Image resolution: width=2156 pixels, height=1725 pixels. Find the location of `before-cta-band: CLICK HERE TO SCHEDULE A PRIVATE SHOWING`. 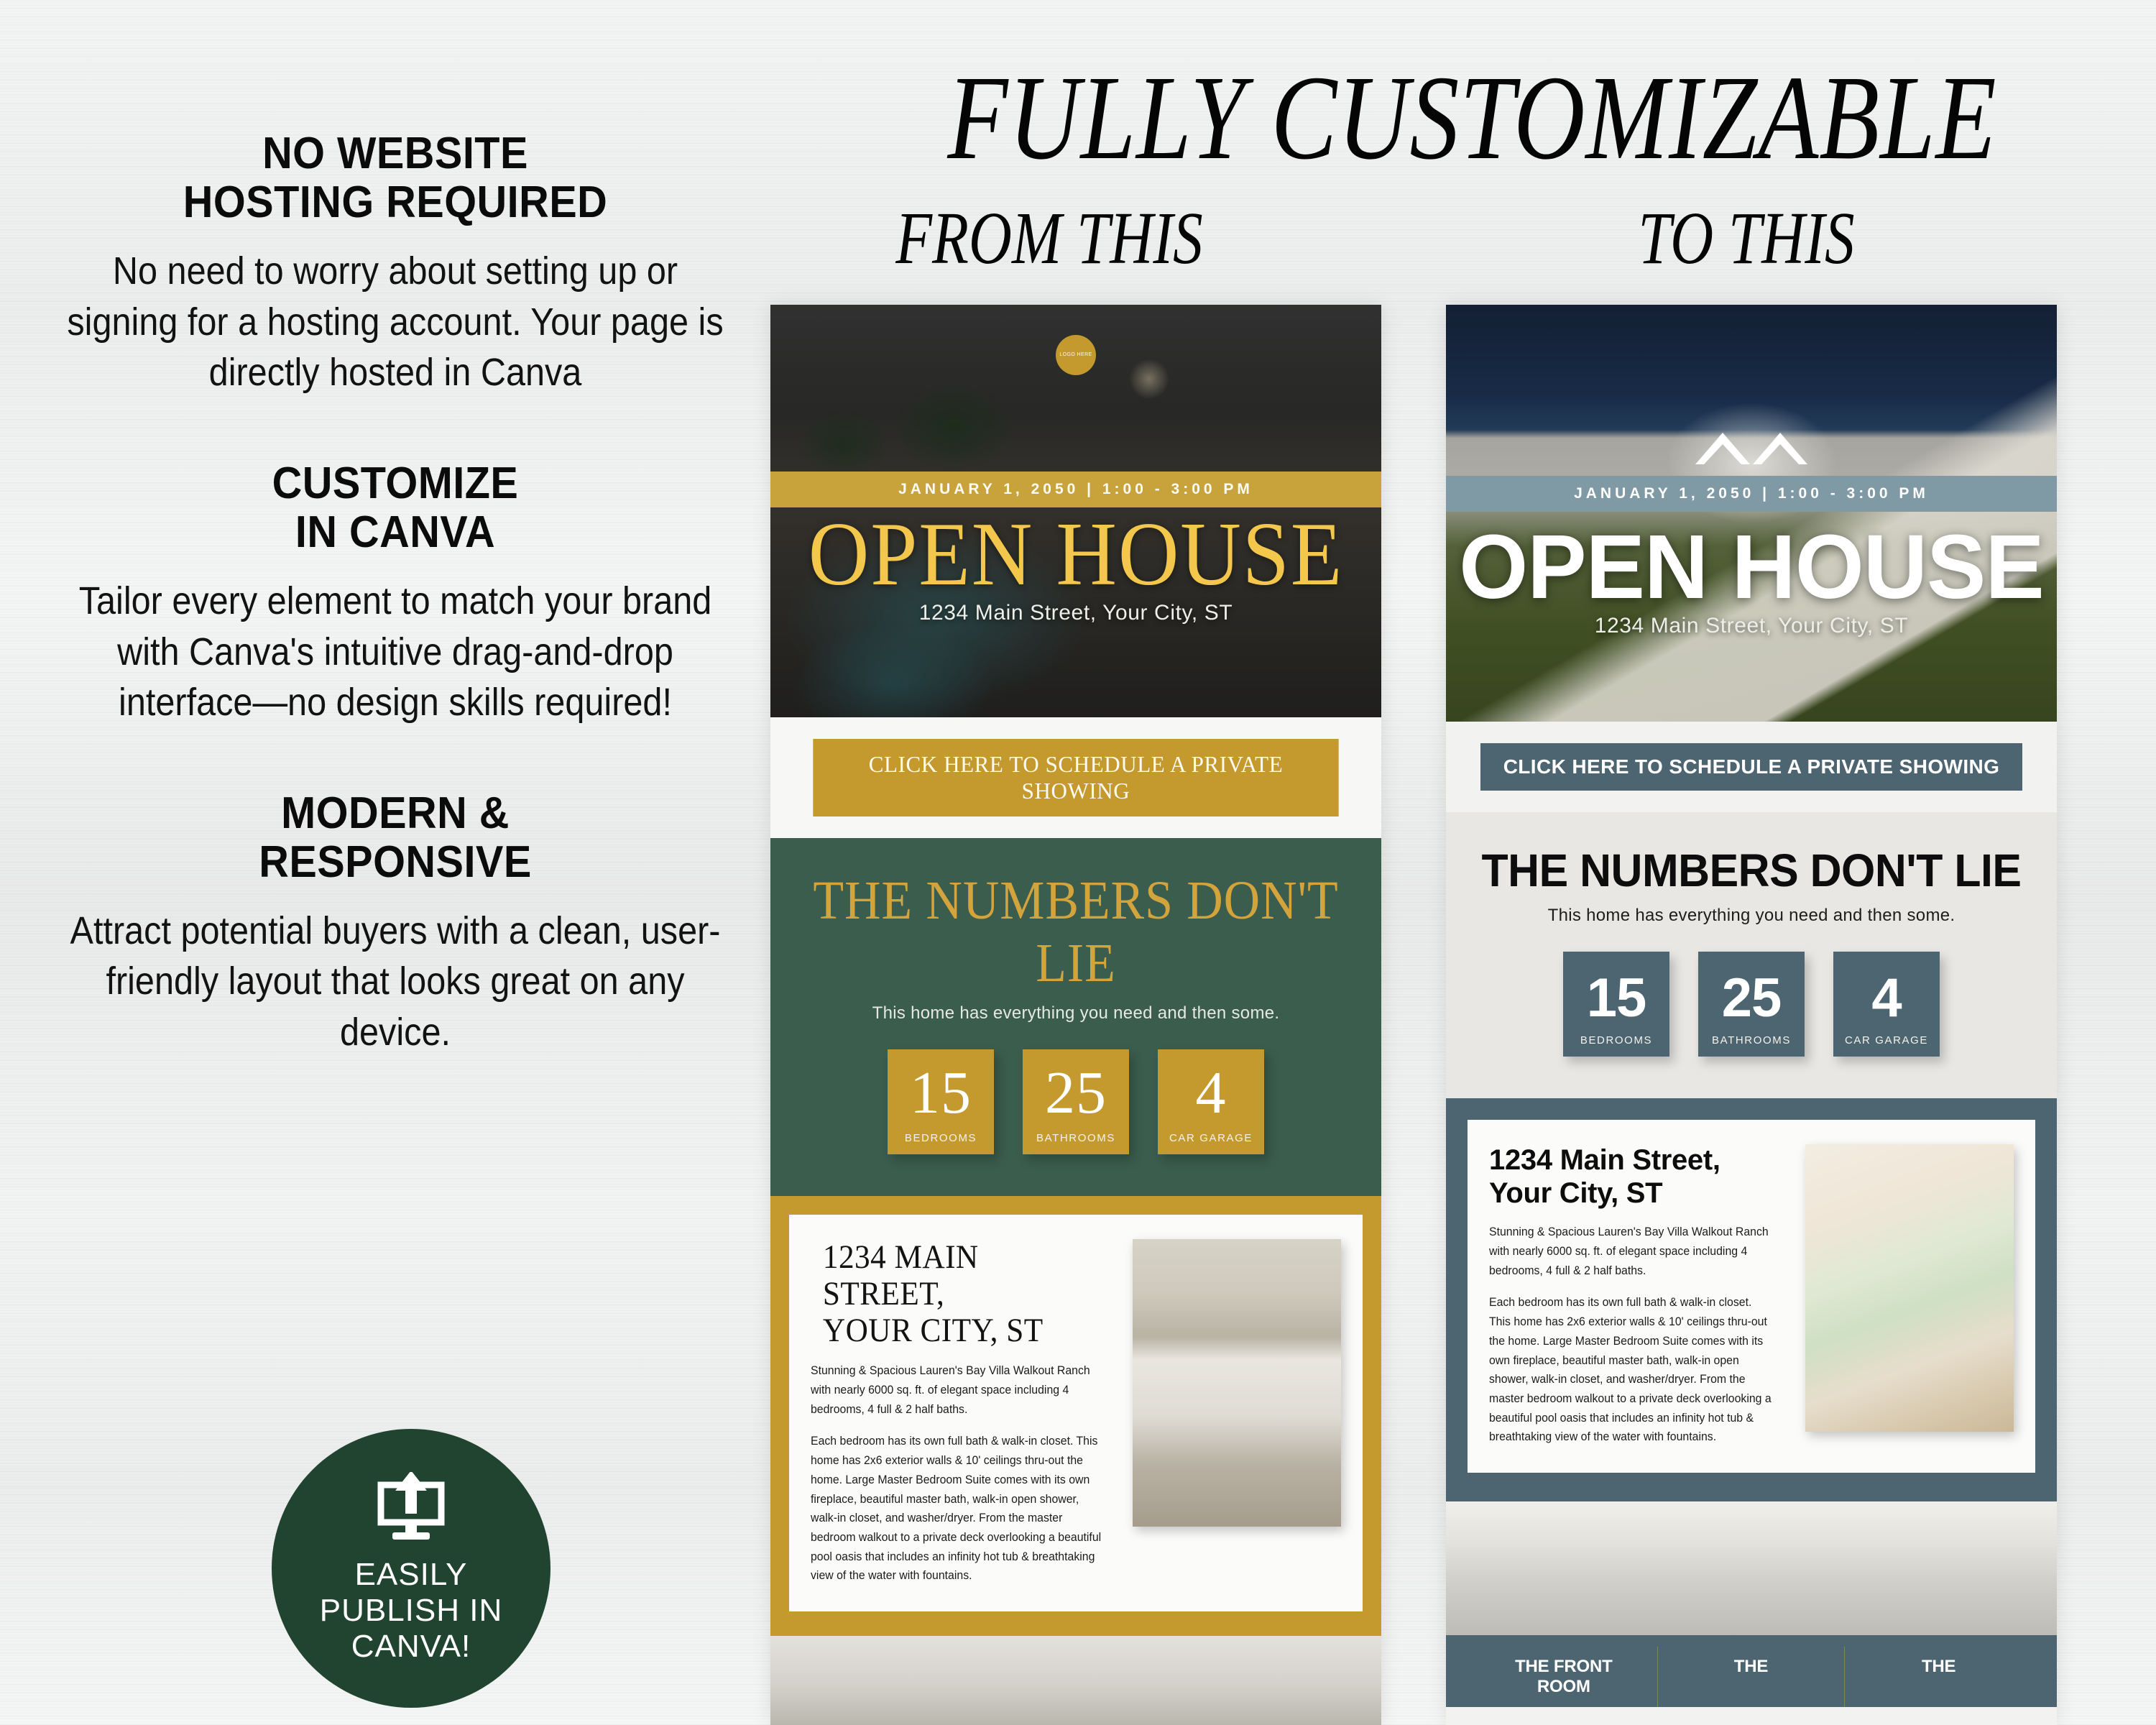

before-cta-band: CLICK HERE TO SCHEDULE A PRIVATE SHOWING is located at coordinates (1075, 777).